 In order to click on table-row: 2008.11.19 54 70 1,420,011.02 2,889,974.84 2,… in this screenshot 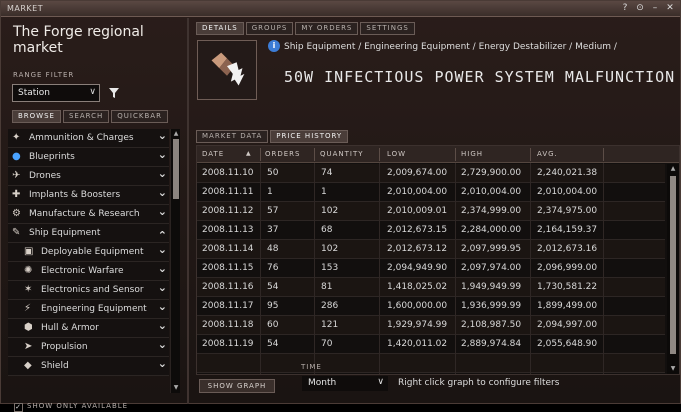, I will do `click(431, 344)`.